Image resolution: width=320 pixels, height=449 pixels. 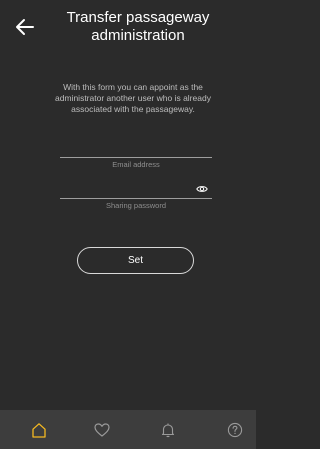 I want to click on sharing-password-field, so click(x=136, y=189).